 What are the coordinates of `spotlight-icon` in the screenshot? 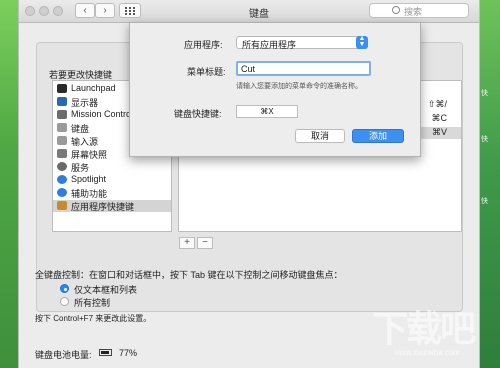 It's located at (62, 179).